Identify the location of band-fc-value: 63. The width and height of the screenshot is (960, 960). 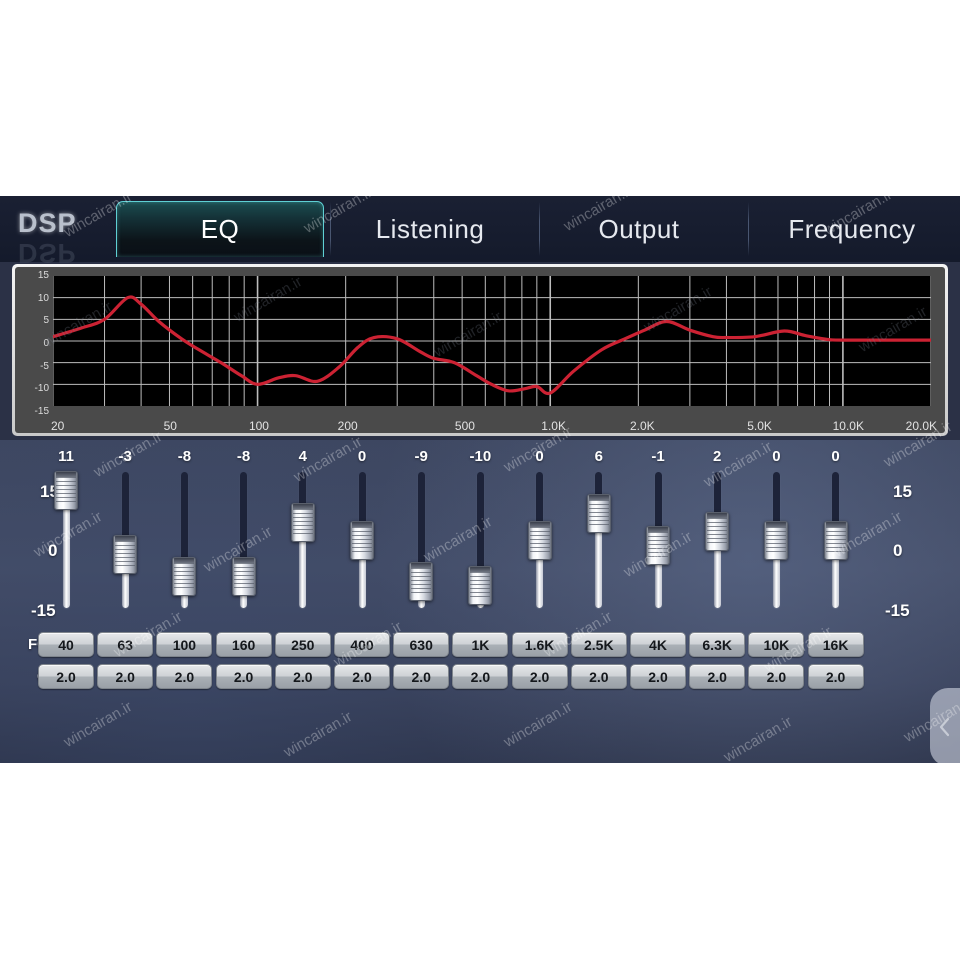
(125, 644).